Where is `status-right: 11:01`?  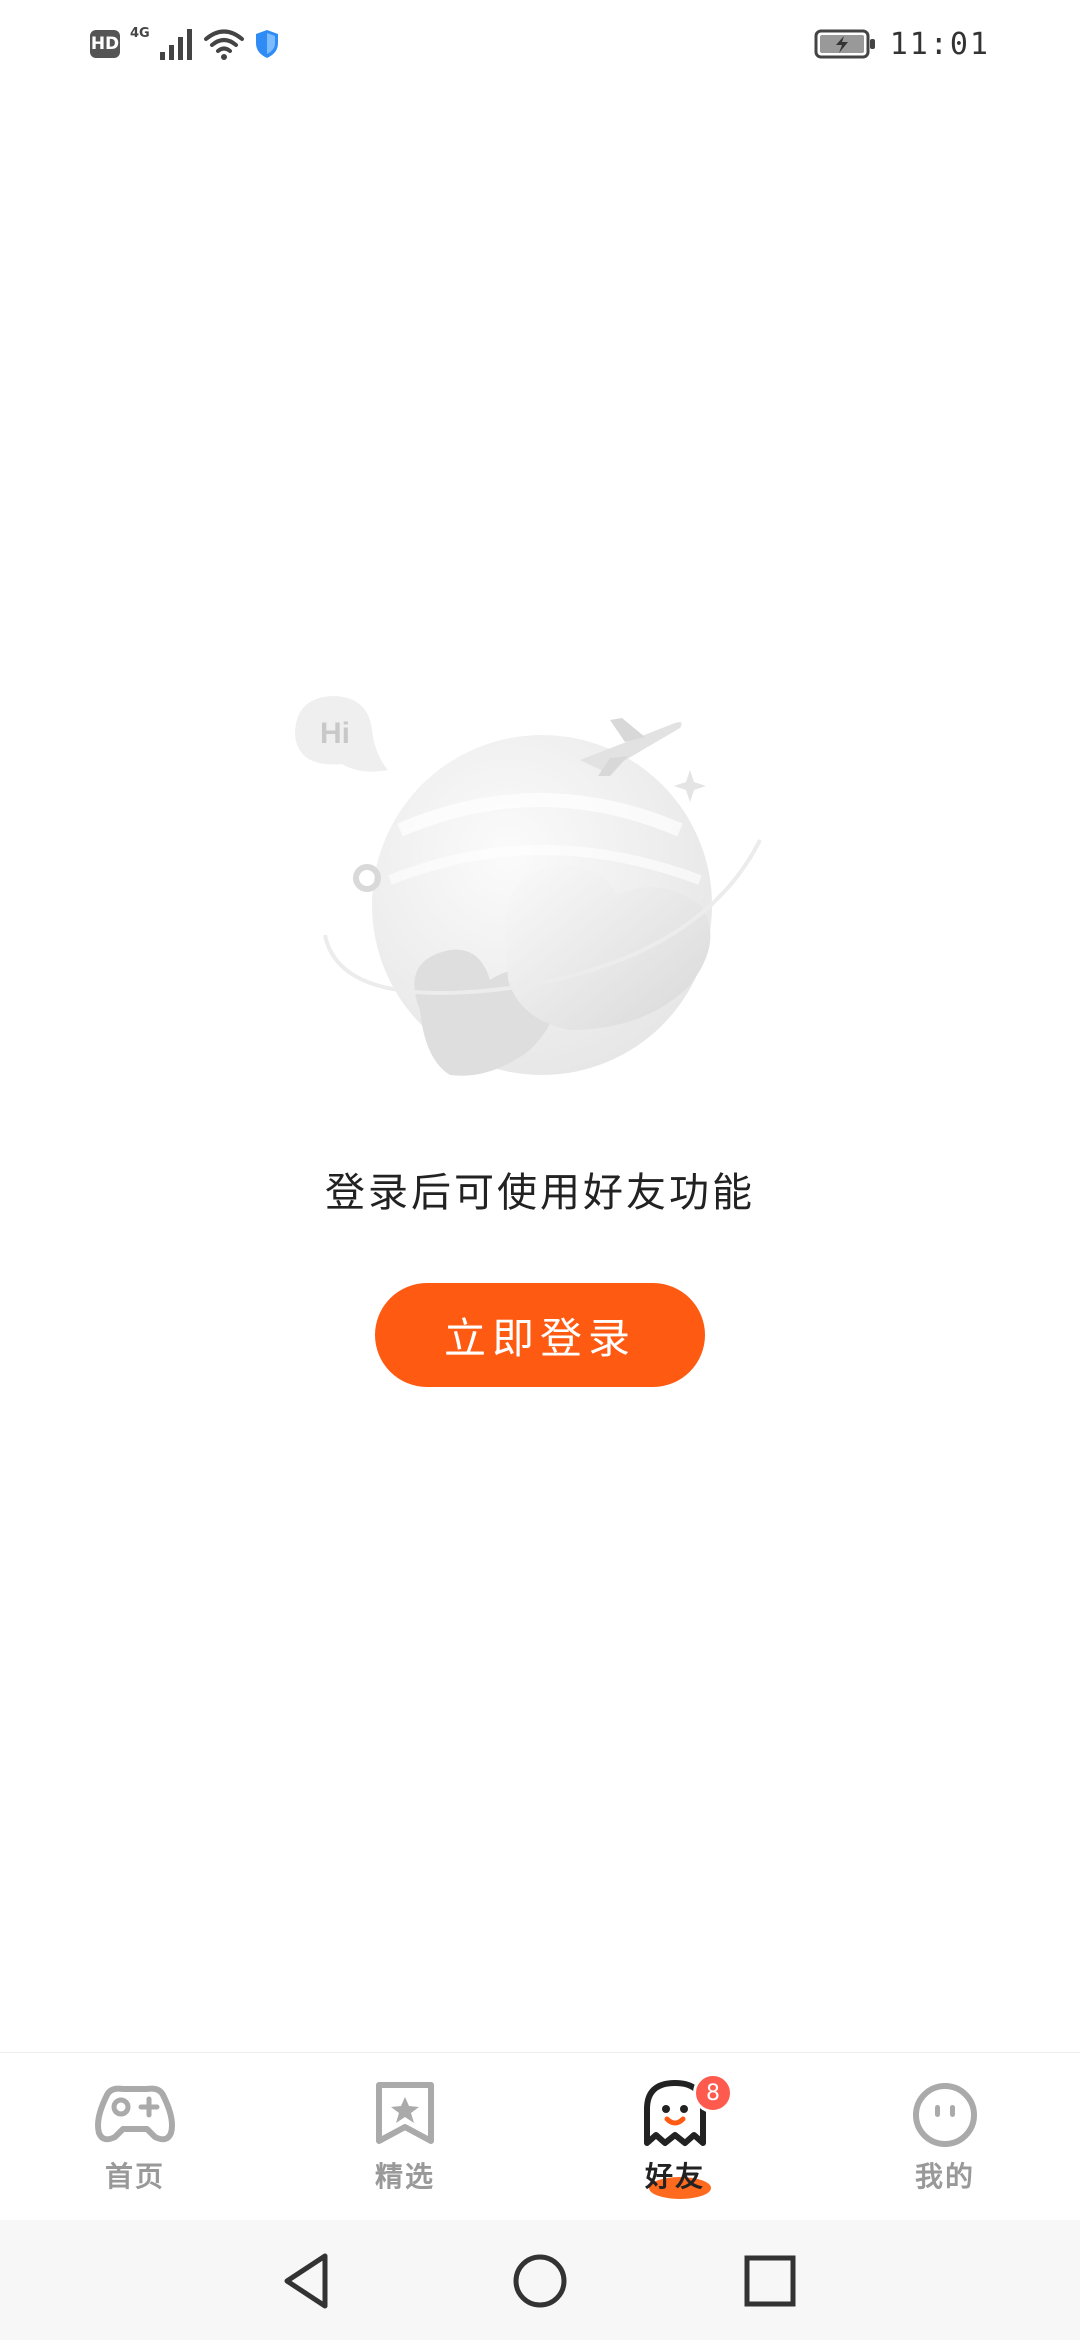 status-right: 11:01 is located at coordinates (902, 44).